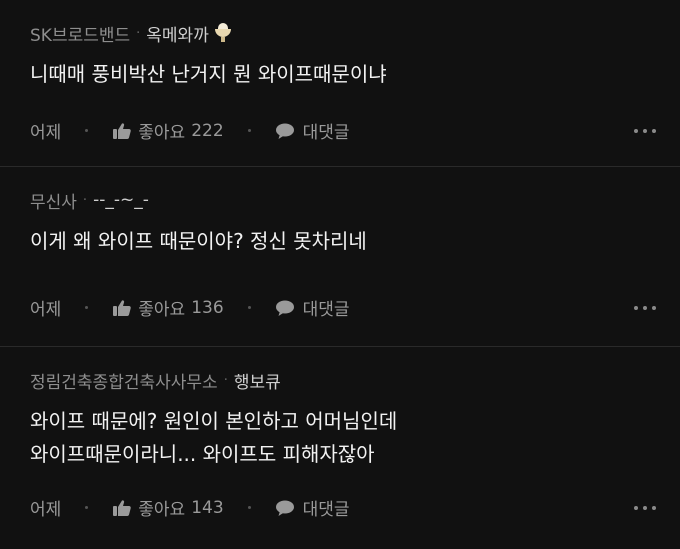 Image resolution: width=680 pixels, height=549 pixels. Describe the element at coordinates (257, 380) in the screenshot. I see `author-nickname: 행보큐` at that location.